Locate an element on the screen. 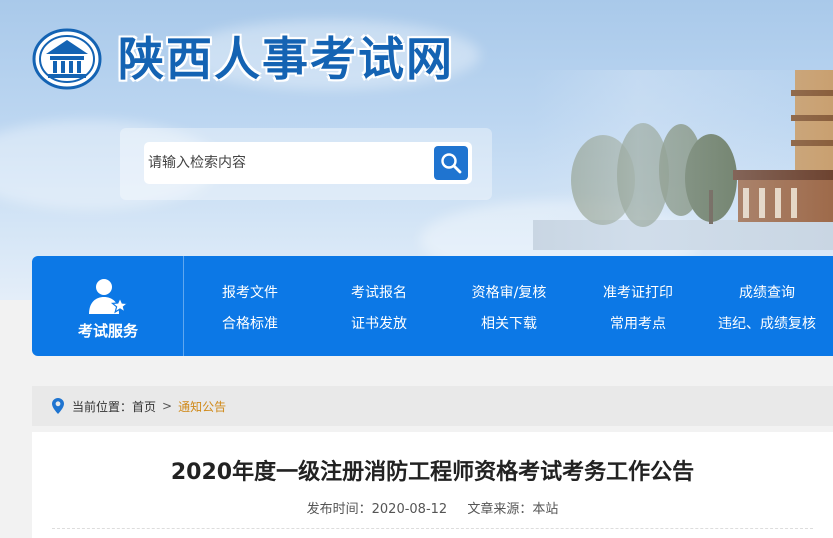 This screenshot has height=538, width=833. article-divider is located at coordinates (432, 528).